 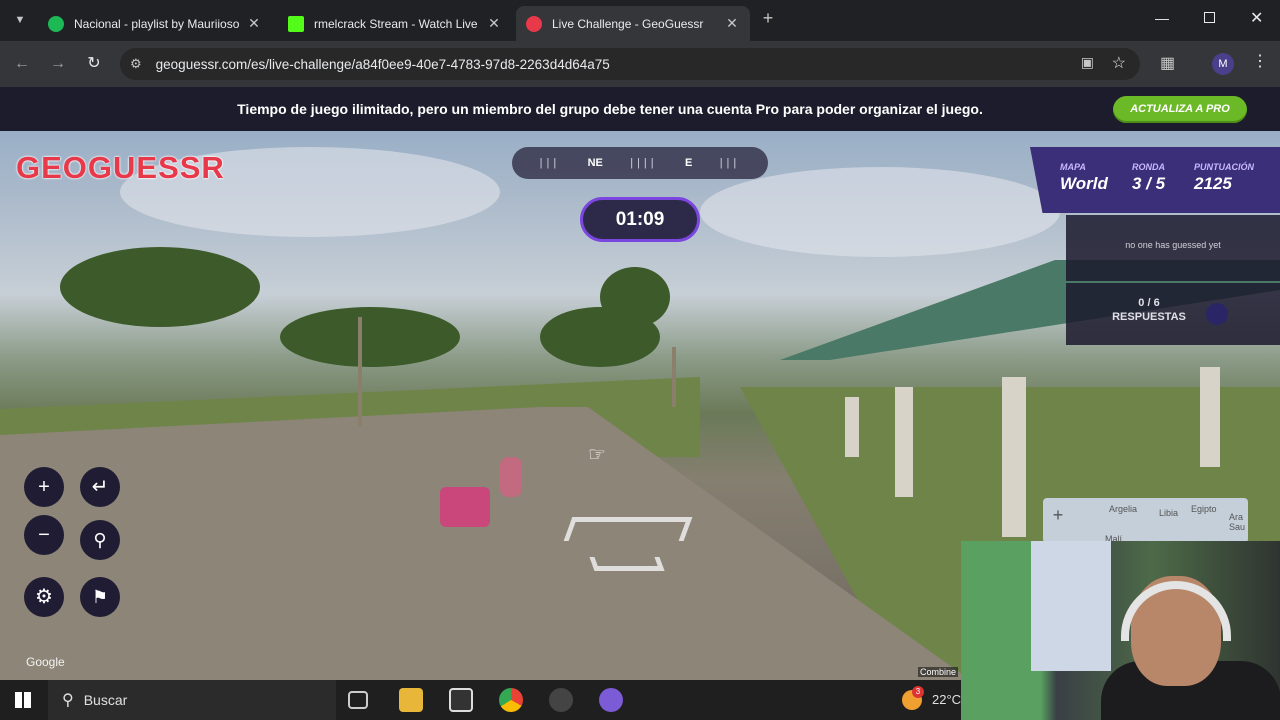 What do you see at coordinates (1058, 515) in the screenshot?
I see `minimap-expand-icon: +` at bounding box center [1058, 515].